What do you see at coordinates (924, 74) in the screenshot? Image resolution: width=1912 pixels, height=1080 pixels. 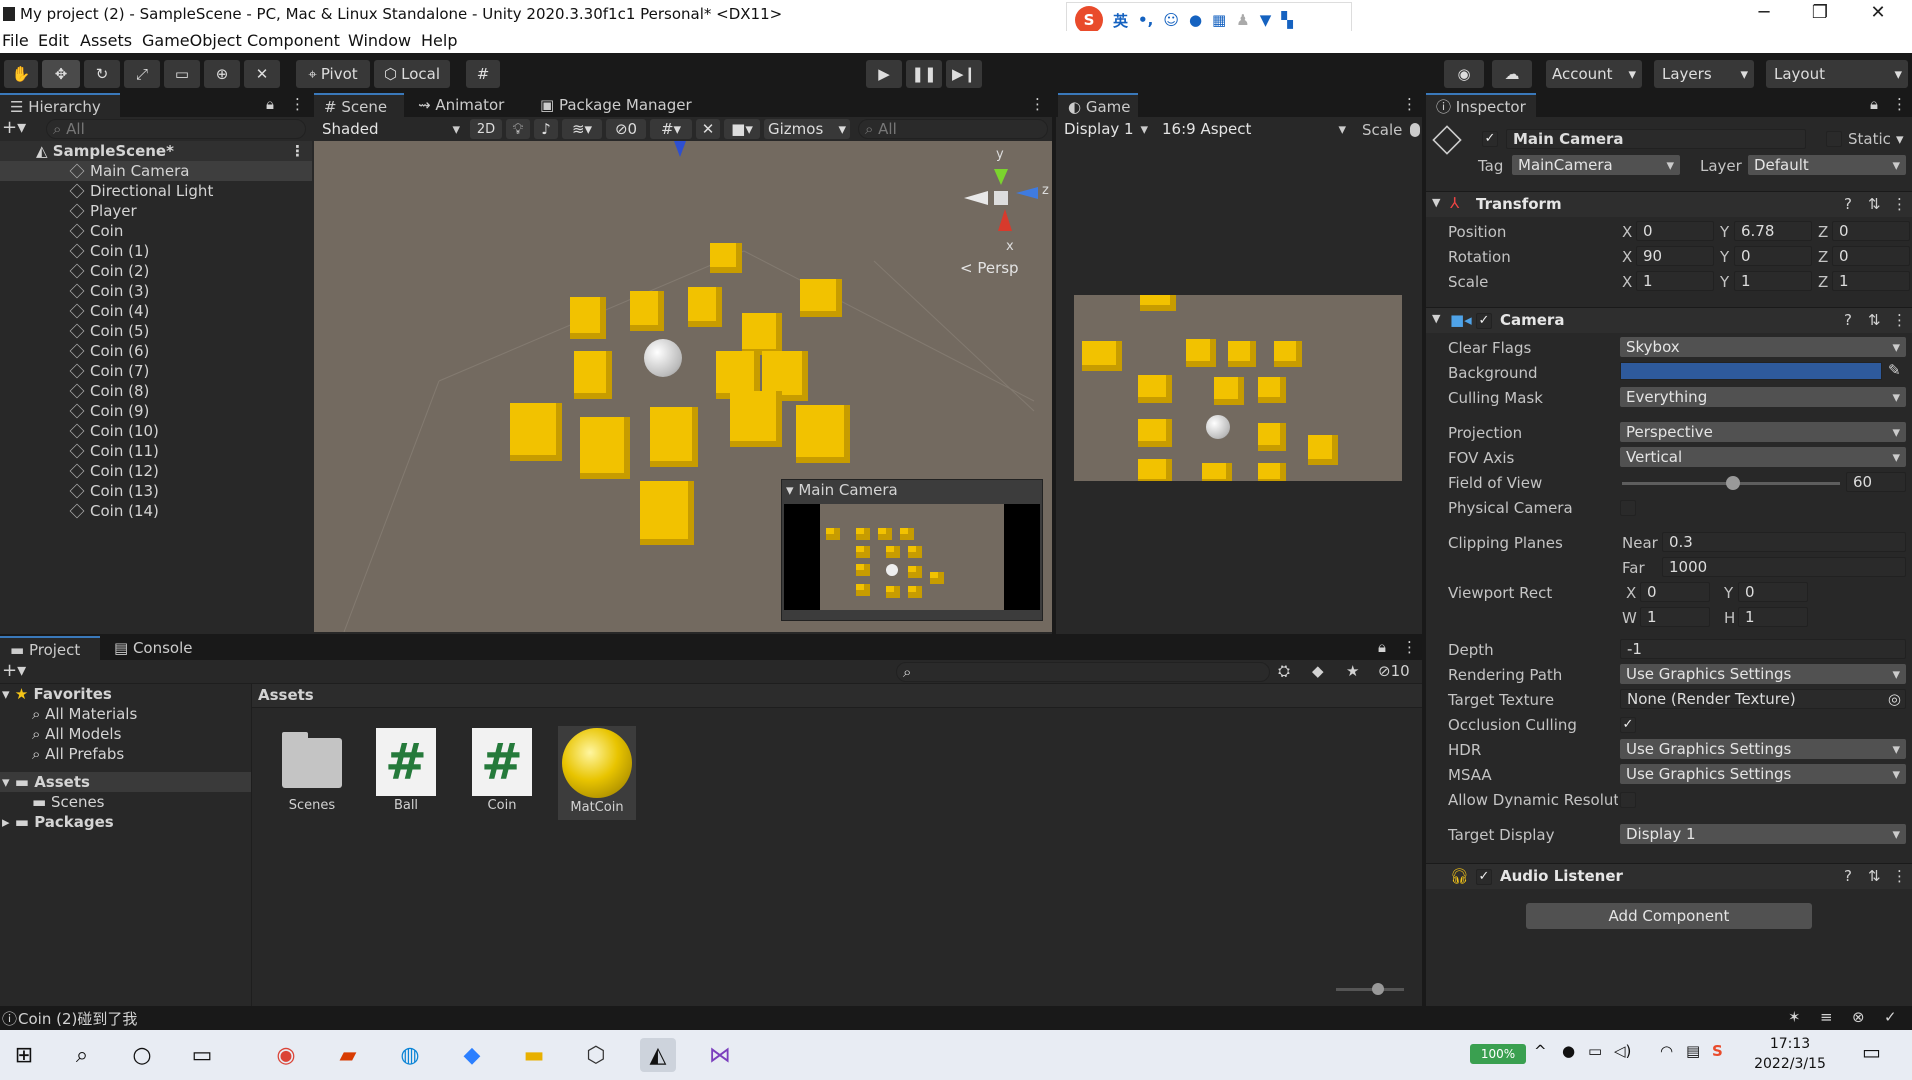 I see `pause-button: ❚❚` at bounding box center [924, 74].